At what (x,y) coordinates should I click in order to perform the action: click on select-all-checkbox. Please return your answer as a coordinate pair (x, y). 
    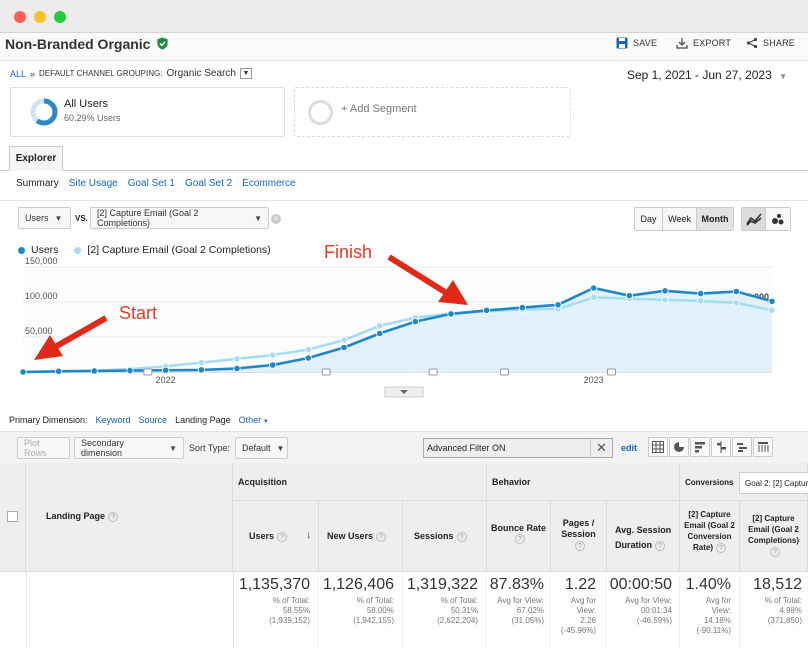
    Looking at the image, I should click on (12, 516).